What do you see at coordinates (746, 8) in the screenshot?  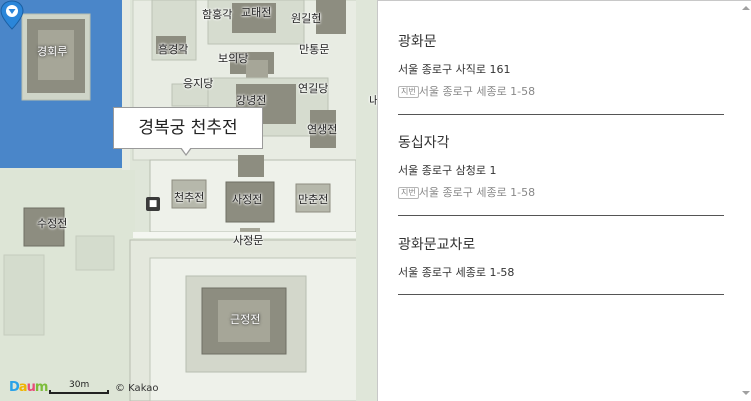 I see `scroll-up-icon` at bounding box center [746, 8].